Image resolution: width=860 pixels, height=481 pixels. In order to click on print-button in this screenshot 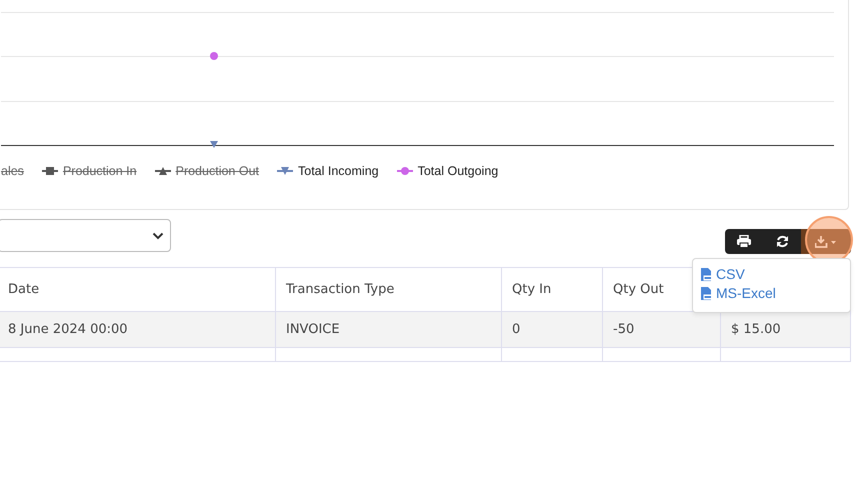, I will do `click(744, 241)`.